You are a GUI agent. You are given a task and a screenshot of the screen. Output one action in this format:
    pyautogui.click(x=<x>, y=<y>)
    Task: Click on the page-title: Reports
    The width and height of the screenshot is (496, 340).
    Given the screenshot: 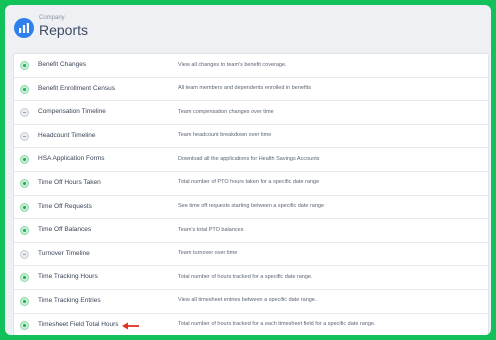 What is the action you would take?
    pyautogui.click(x=64, y=30)
    